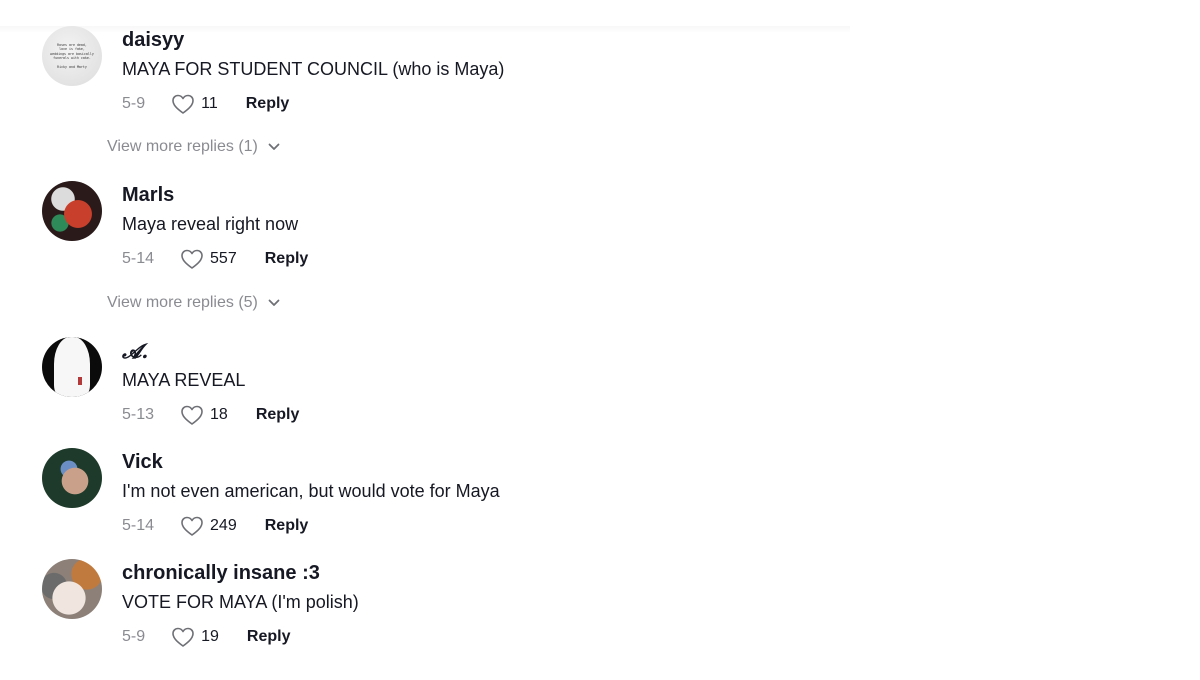 Image resolution: width=1200 pixels, height=680 pixels. I want to click on comment-meta: 5-14 557 Reply, so click(215, 259).